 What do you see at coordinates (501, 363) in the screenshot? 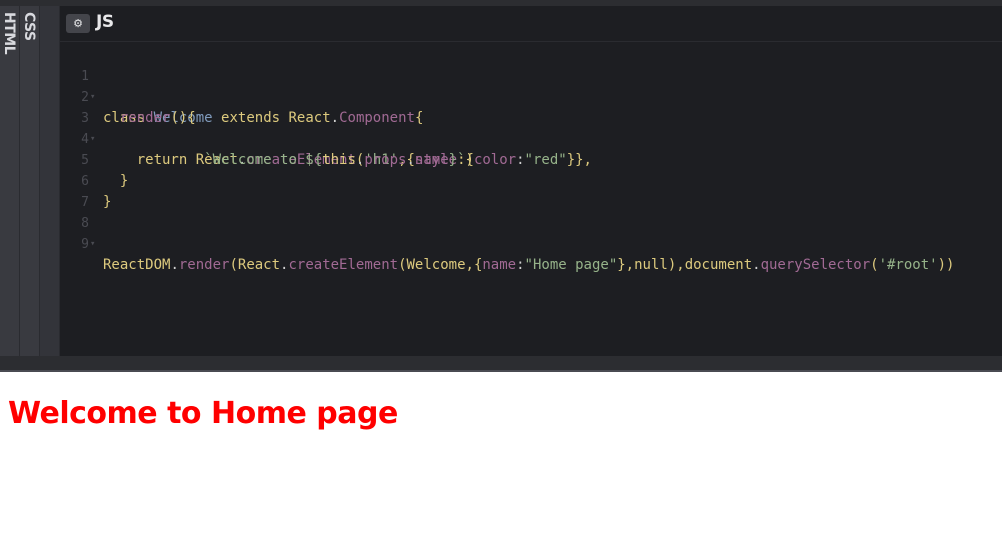
I see `resize-bar` at bounding box center [501, 363].